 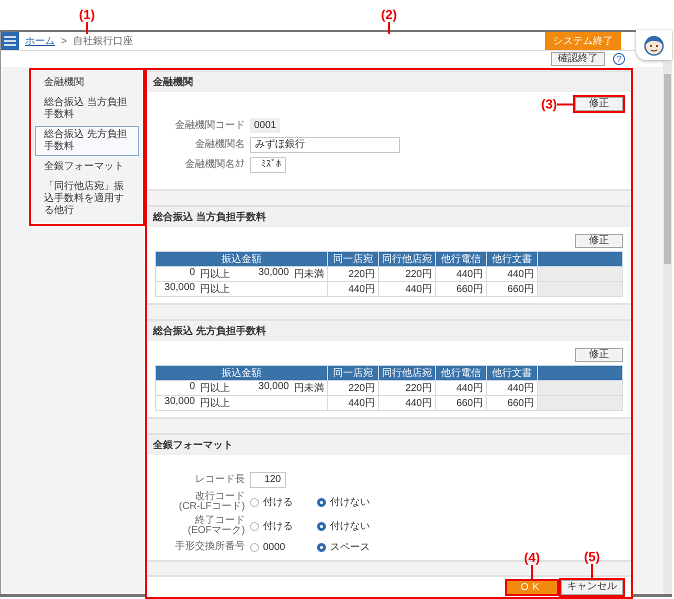 I want to click on sidebar-item: 総合振込 先方負担手数料, so click(x=87, y=141).